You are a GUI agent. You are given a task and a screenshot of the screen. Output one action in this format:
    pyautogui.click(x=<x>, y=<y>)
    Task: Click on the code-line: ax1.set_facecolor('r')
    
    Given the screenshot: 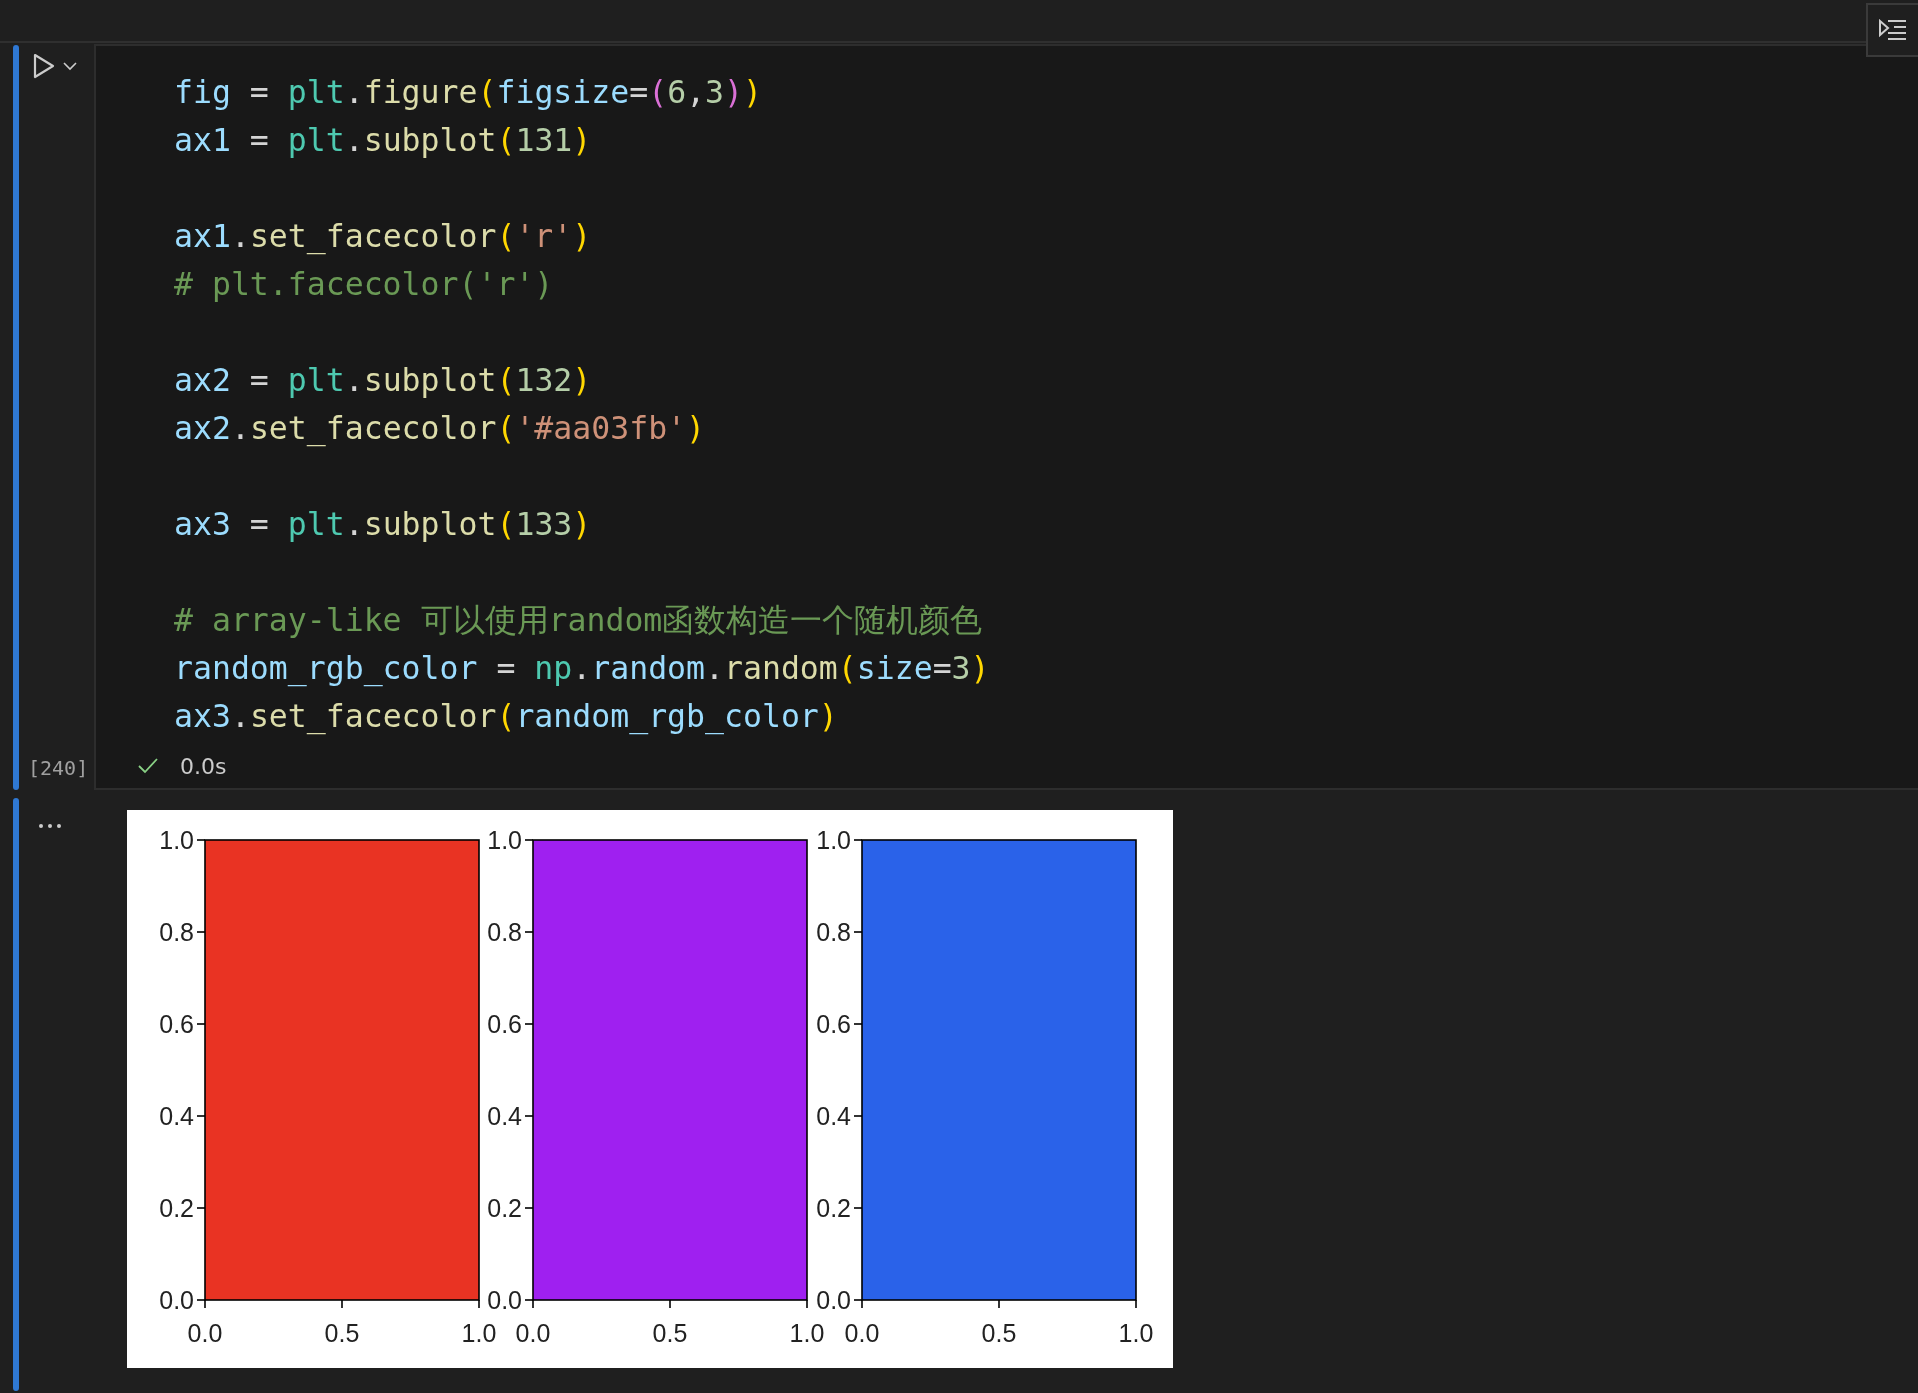 What is the action you would take?
    pyautogui.click(x=383, y=237)
    